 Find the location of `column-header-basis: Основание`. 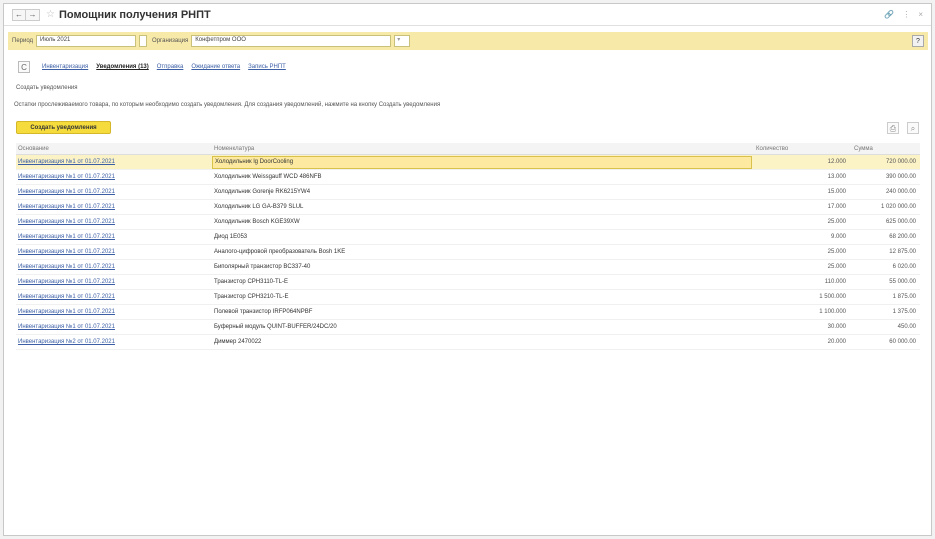

column-header-basis: Основание is located at coordinates (114, 149).